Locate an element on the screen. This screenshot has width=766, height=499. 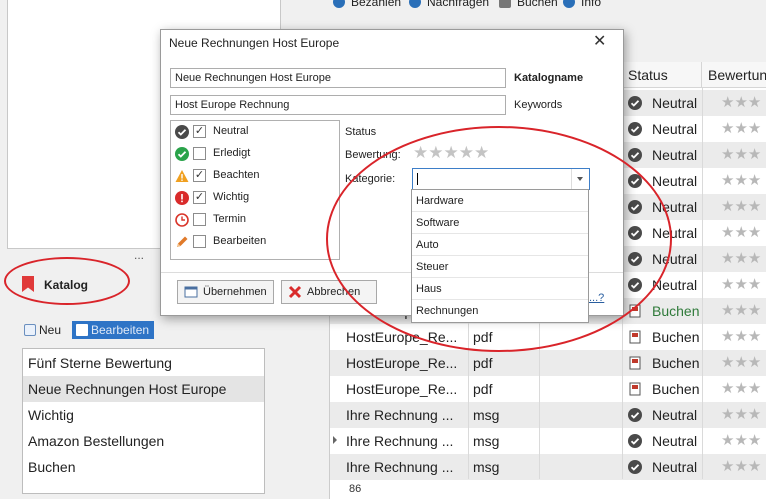
inquire-button: Nachfragen is located at coordinates (449, 4).